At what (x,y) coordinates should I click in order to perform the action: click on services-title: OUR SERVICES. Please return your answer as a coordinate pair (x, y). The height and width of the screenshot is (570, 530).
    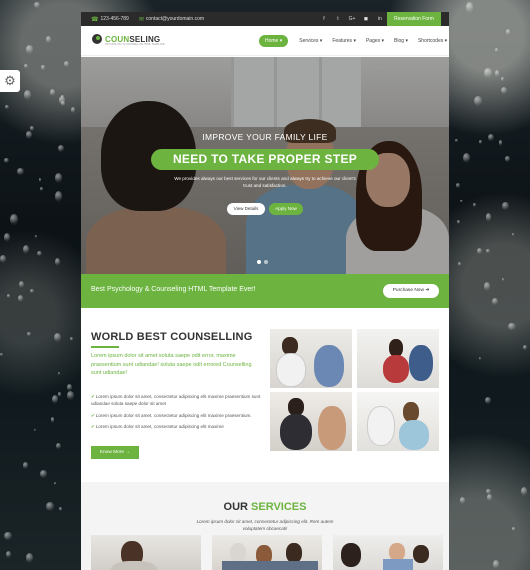
    Looking at the image, I should click on (265, 507).